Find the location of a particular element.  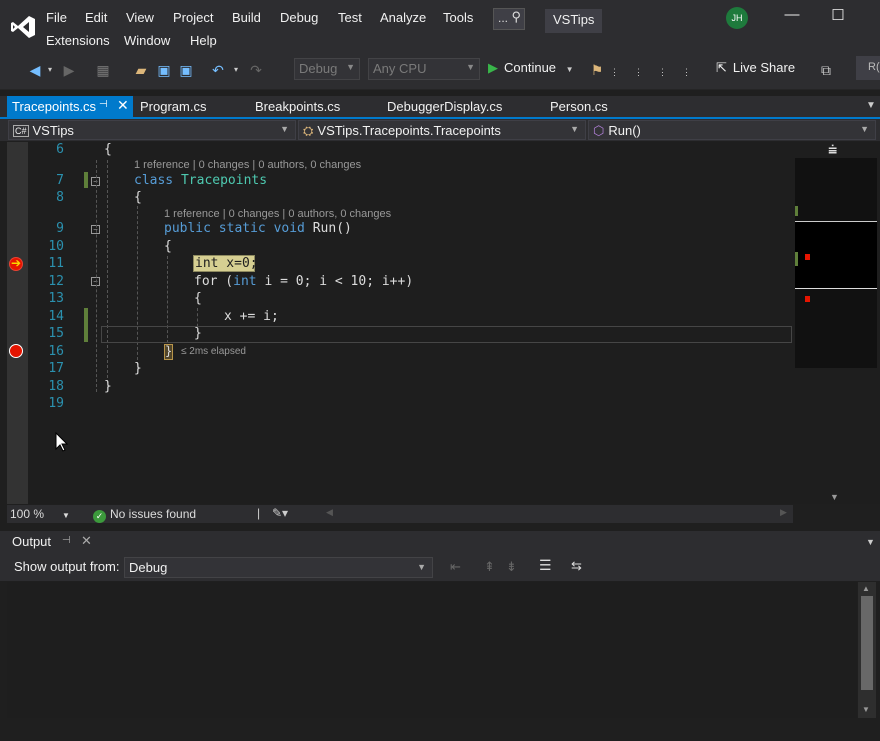

output-scroll-thumb is located at coordinates (867, 643).